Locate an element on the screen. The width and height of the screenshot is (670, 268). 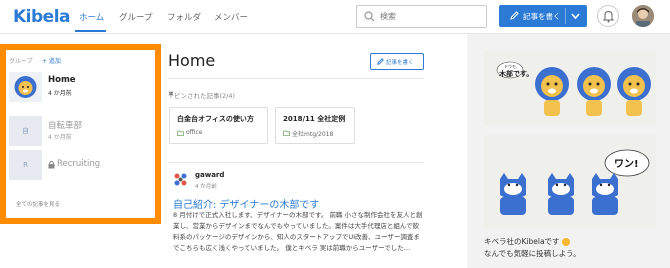
grin-emoji-icon is located at coordinates (565, 242).